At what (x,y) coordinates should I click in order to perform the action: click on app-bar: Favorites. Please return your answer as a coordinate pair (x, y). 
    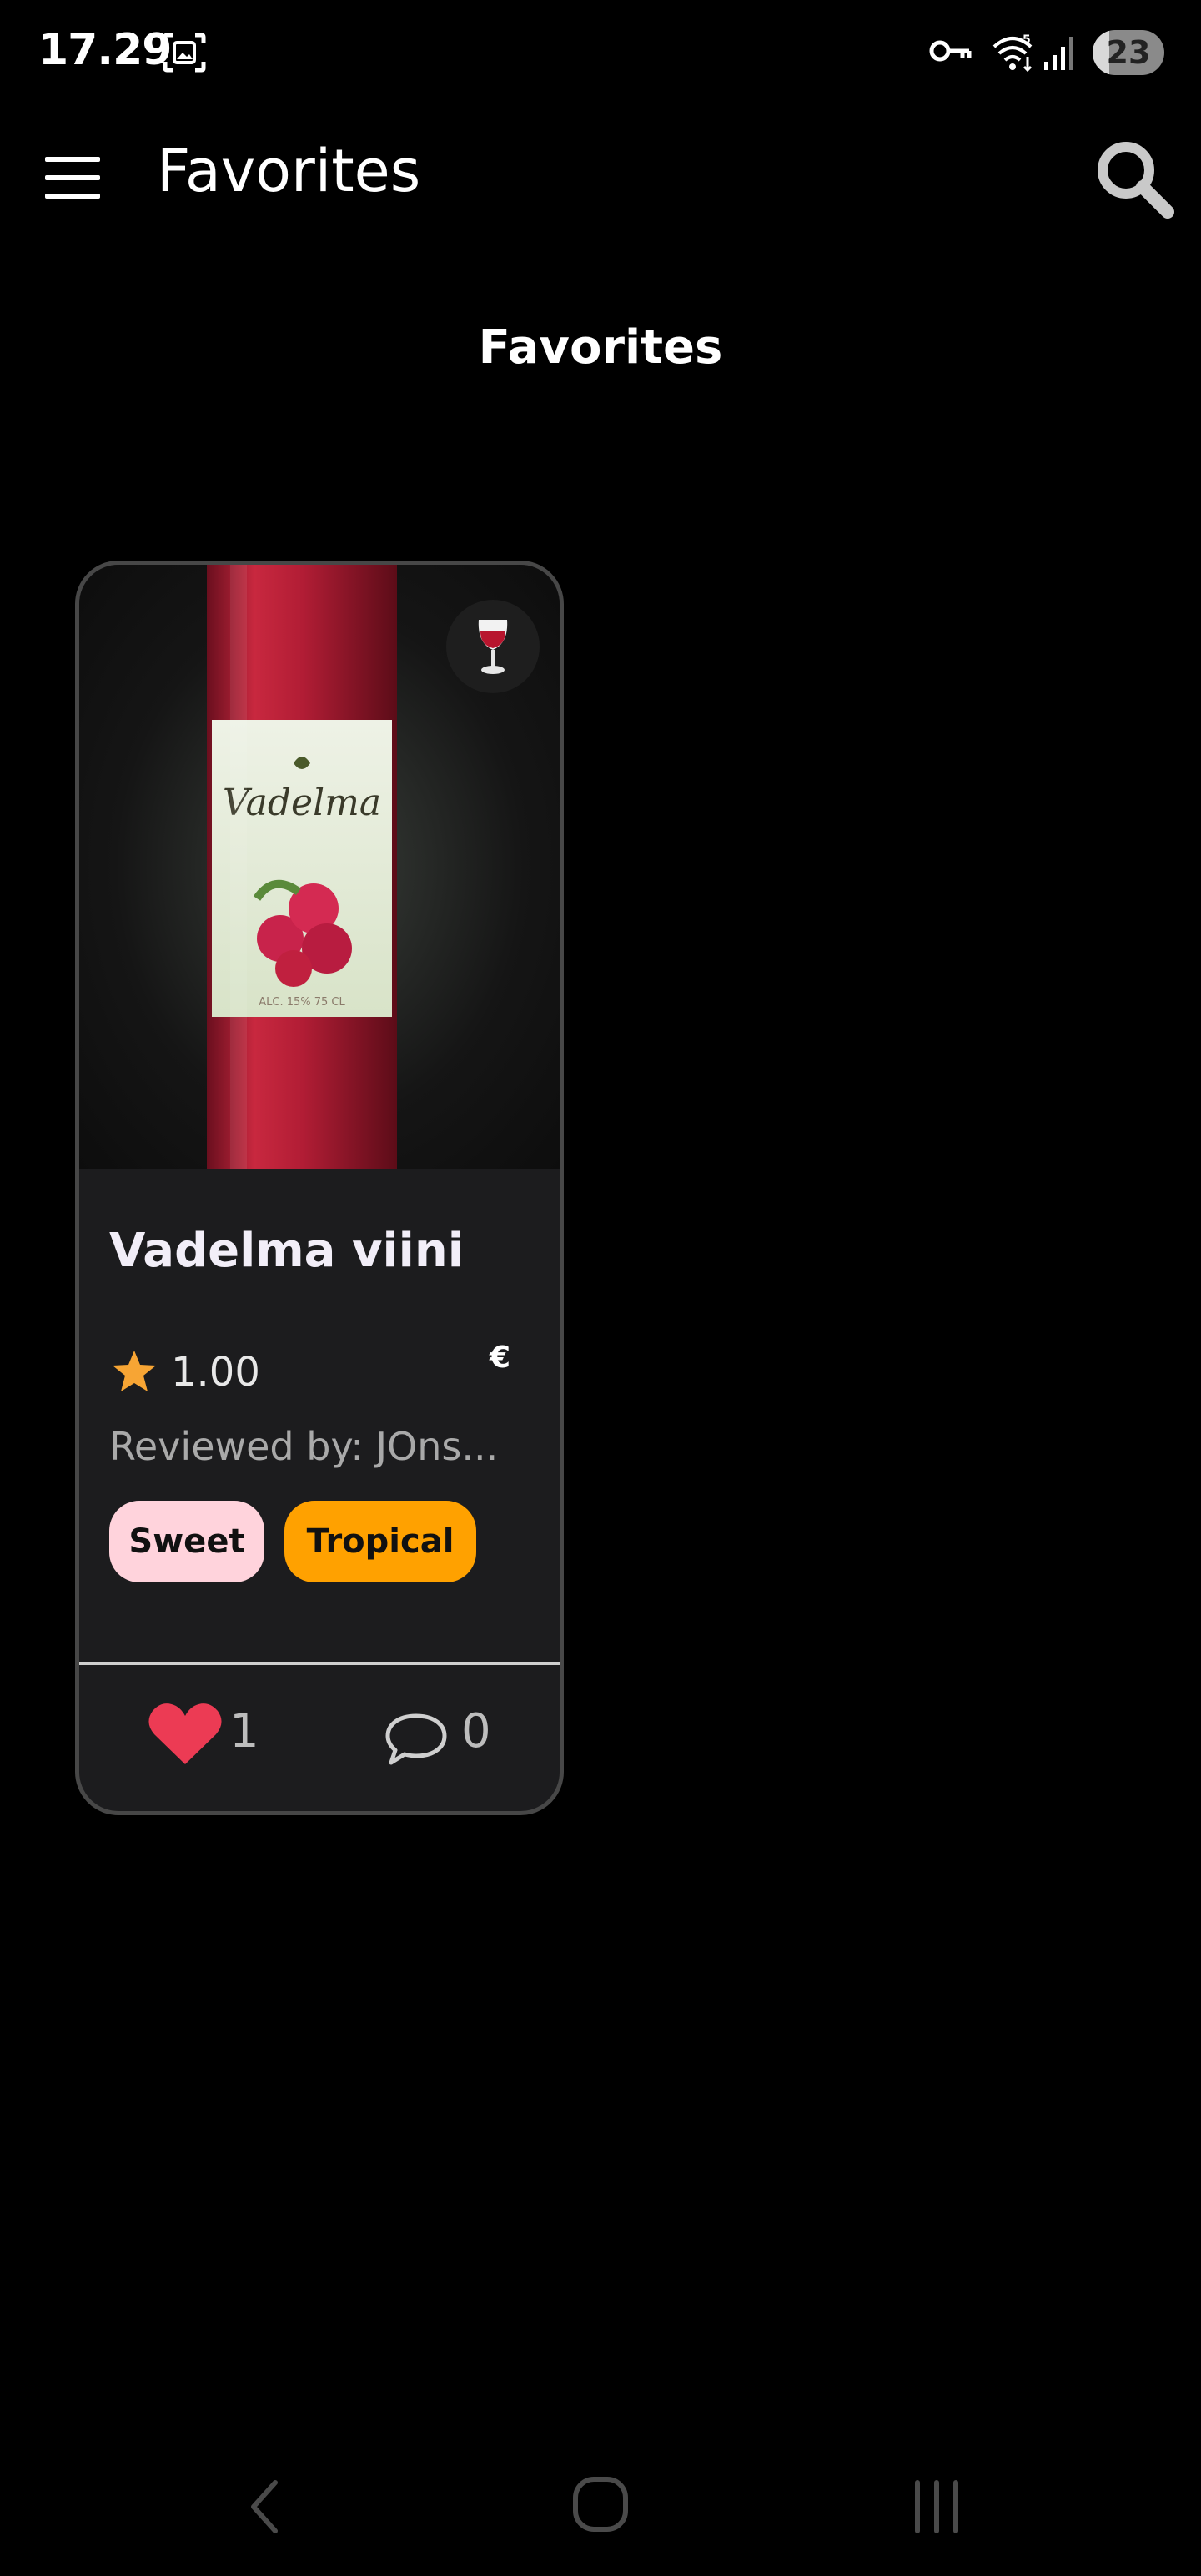
    Looking at the image, I should click on (601, 175).